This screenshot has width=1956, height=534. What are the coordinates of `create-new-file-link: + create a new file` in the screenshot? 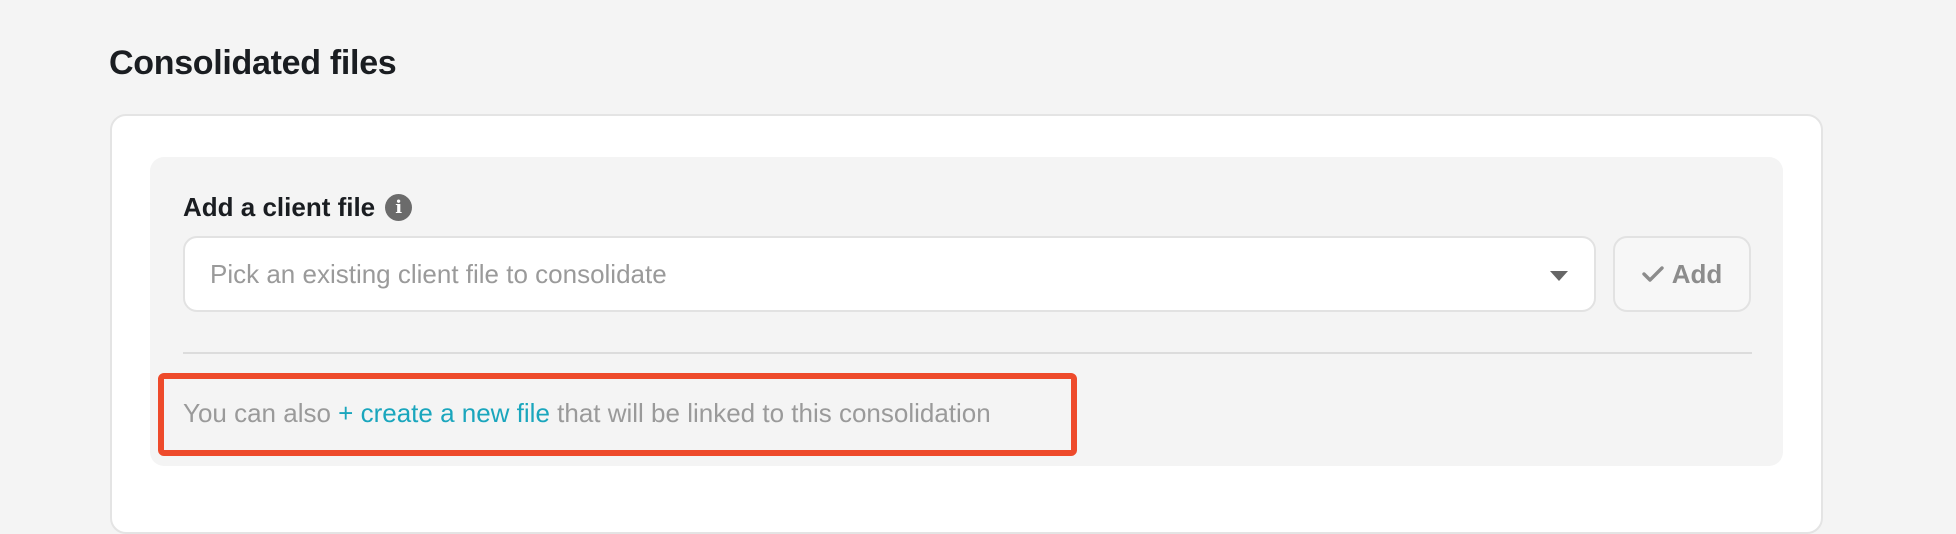 It's located at (444, 413).